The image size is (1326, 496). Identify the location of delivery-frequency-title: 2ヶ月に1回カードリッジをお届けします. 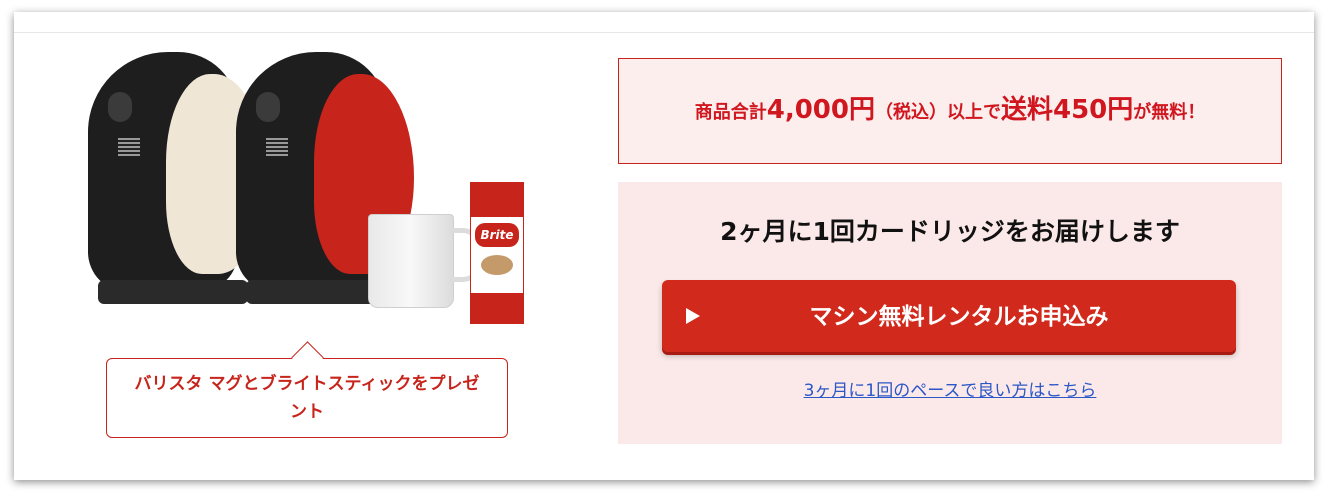
(950, 231).